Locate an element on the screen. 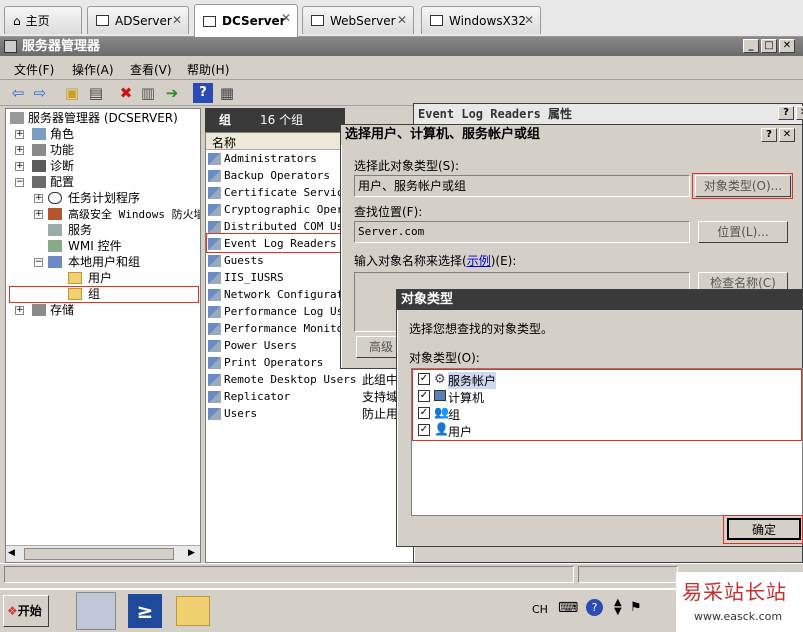  delete-icon: ✖ is located at coordinates (126, 93).